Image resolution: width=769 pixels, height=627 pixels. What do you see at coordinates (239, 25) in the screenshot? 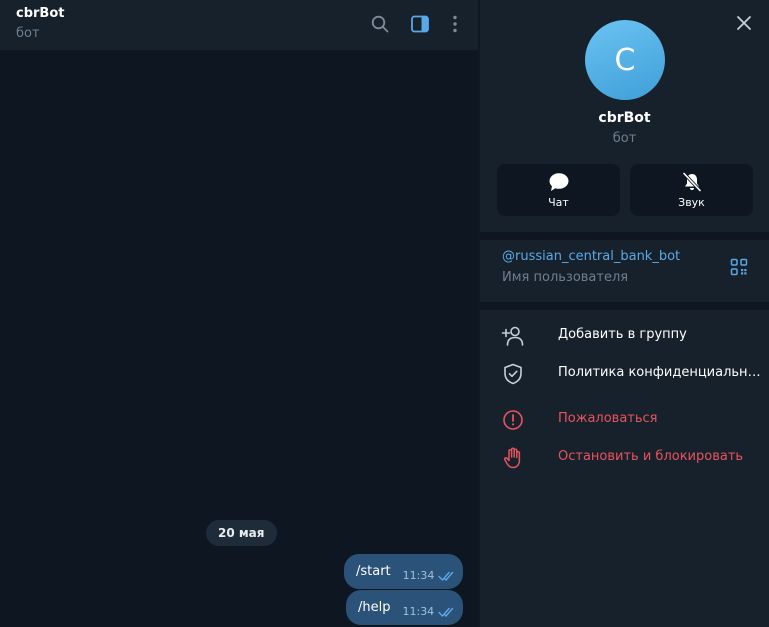
I see `chat-header: cbrBot бот` at bounding box center [239, 25].